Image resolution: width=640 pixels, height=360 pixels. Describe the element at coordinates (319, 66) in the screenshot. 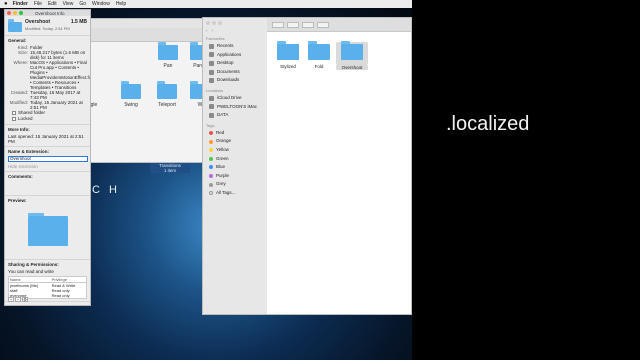

I see `folder-label: Fold` at that location.